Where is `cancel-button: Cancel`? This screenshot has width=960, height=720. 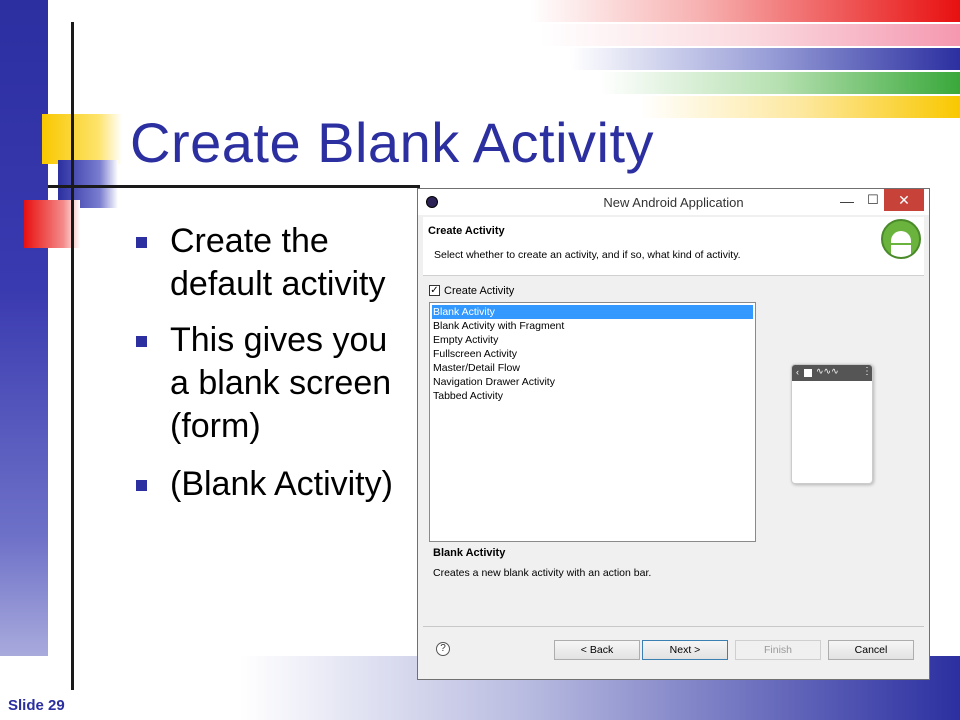 cancel-button: Cancel is located at coordinates (871, 650).